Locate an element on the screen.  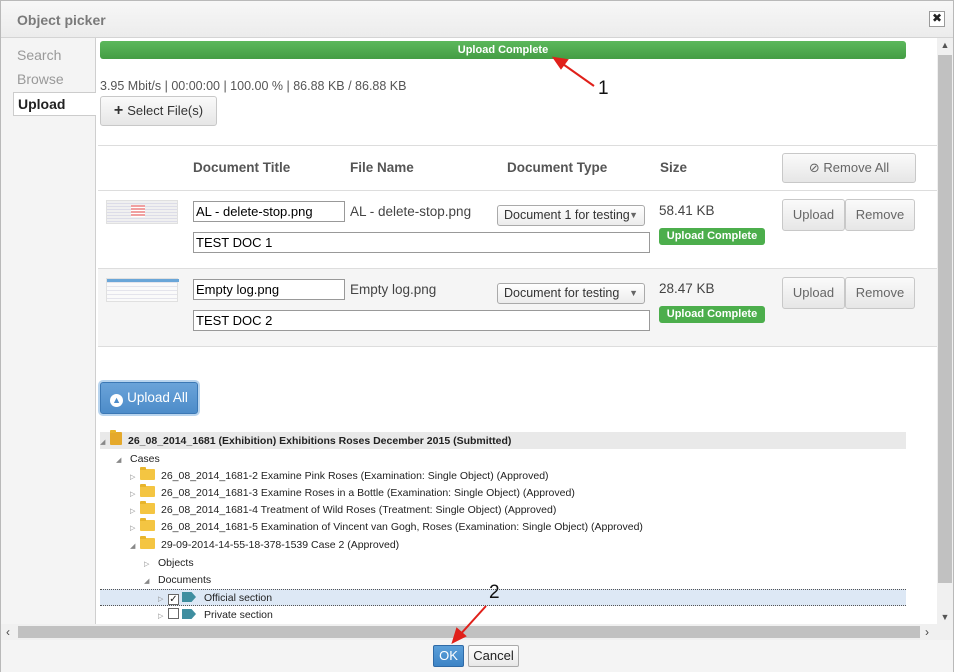
annotation-label-2: 2 is located at coordinates (494, 592).